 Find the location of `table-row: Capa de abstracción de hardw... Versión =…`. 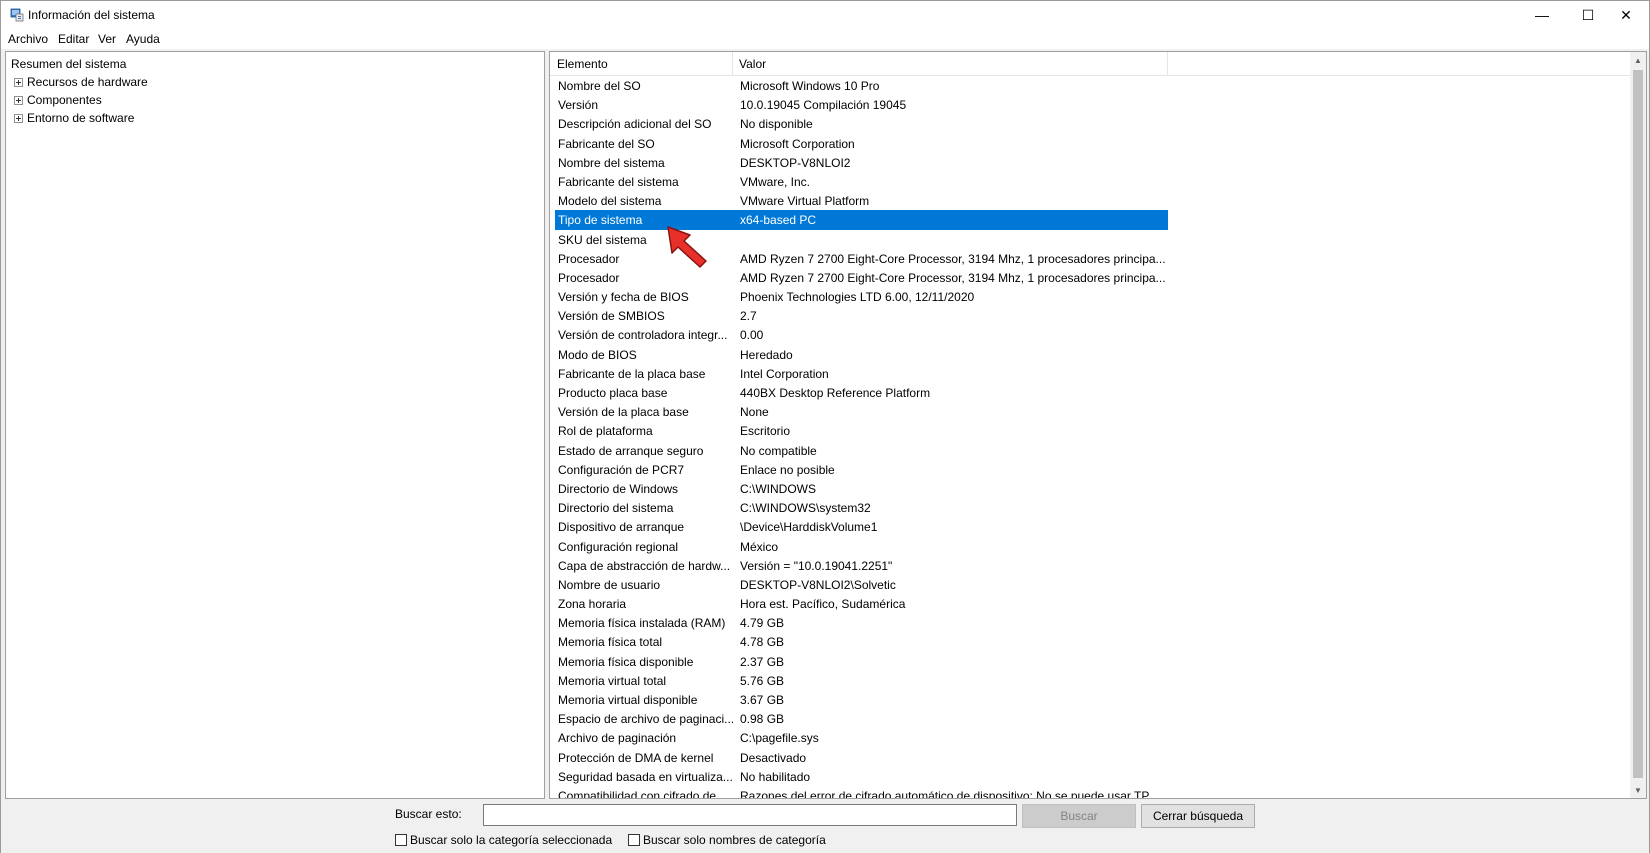

table-row: Capa de abstracción de hardw... Versión =… is located at coordinates (861, 565).